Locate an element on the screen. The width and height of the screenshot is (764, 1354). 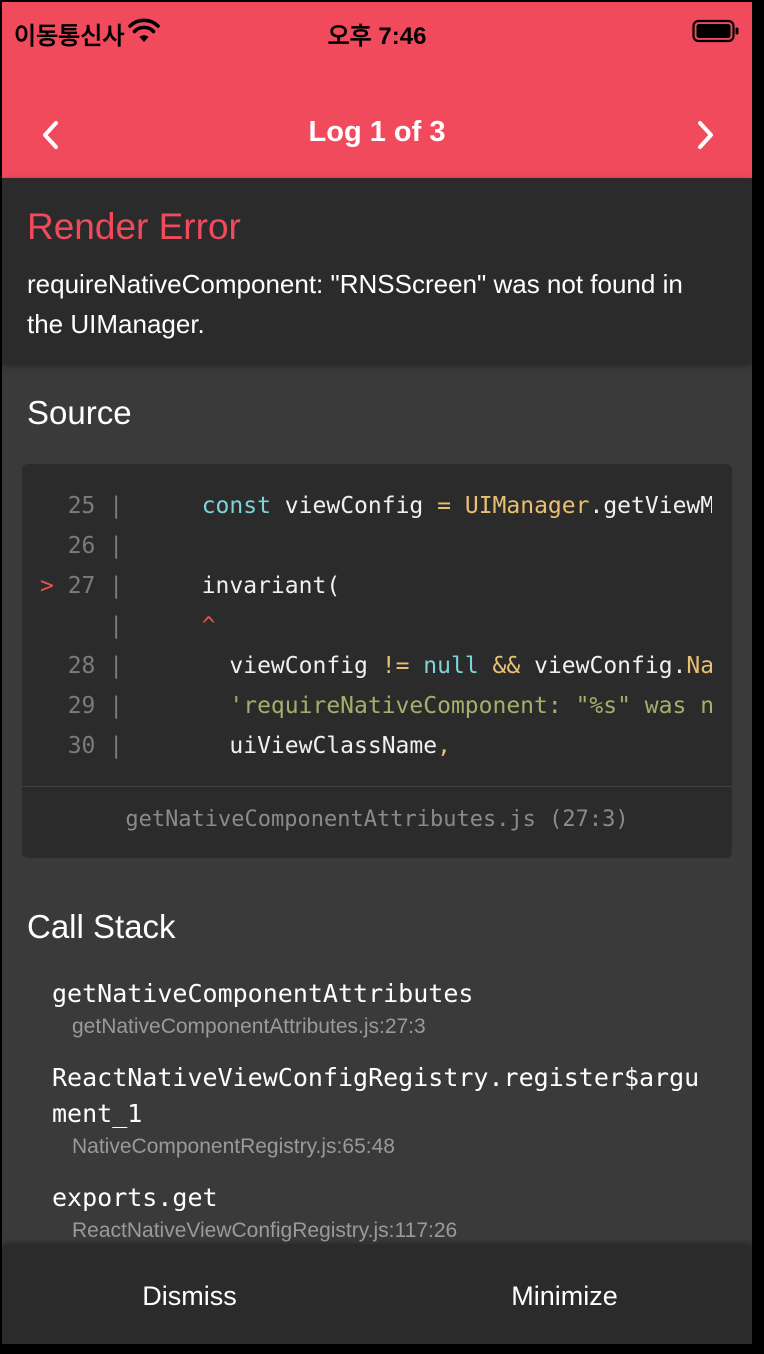
code-frame-divider is located at coordinates (377, 786).